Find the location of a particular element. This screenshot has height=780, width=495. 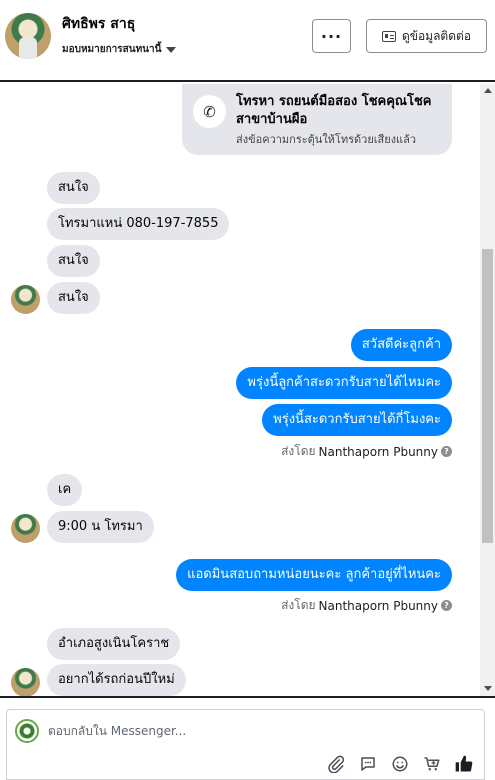

more-options-button: ··· is located at coordinates (331, 36).